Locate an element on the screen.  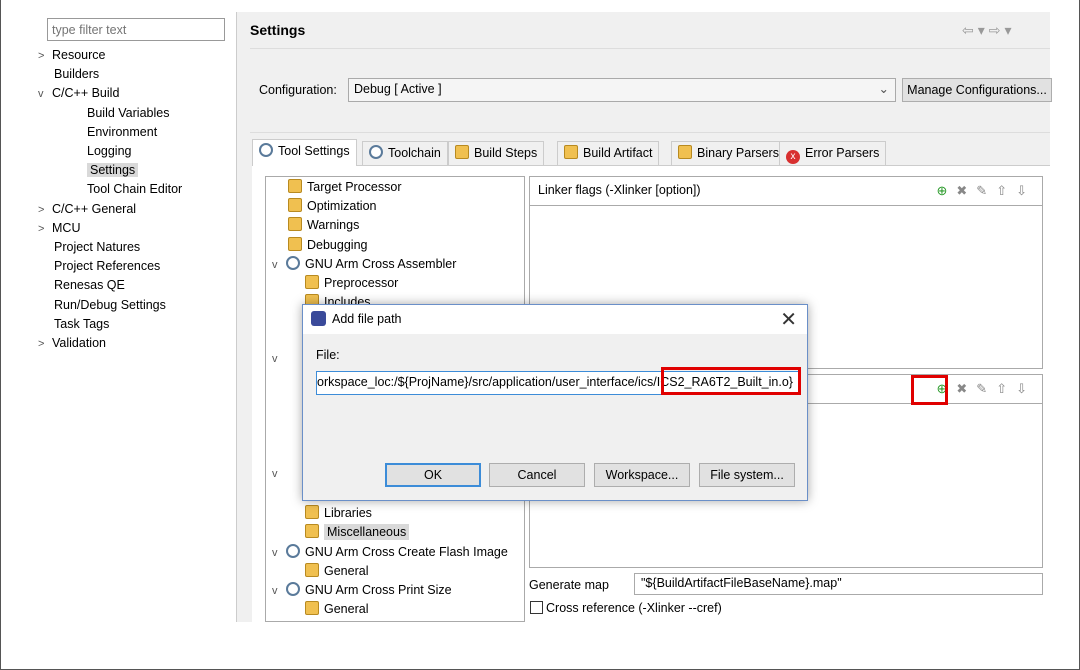
nav-item: Project Natures is located at coordinates (97, 247).